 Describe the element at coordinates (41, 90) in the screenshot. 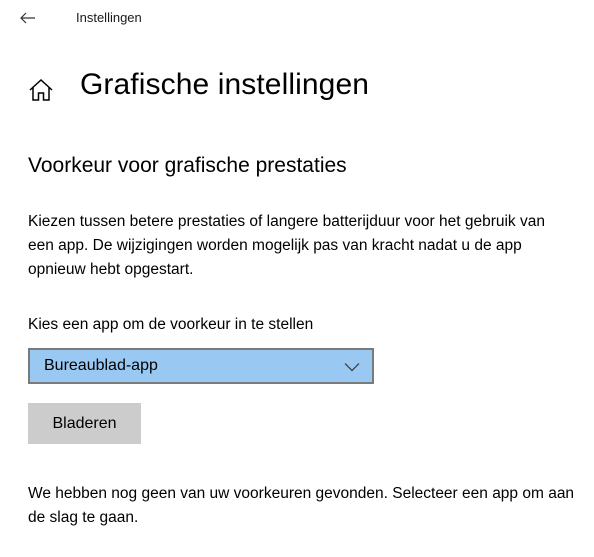

I see `home-icon` at that location.